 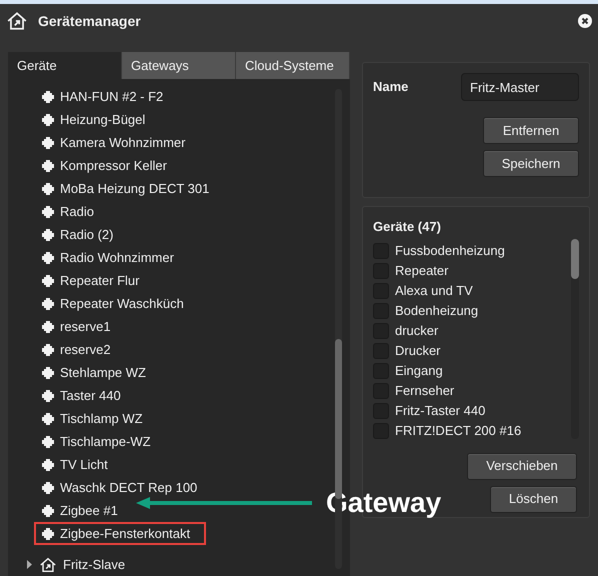 I want to click on tree-item: Zigbee-Fensterkontakt, so click(x=117, y=533).